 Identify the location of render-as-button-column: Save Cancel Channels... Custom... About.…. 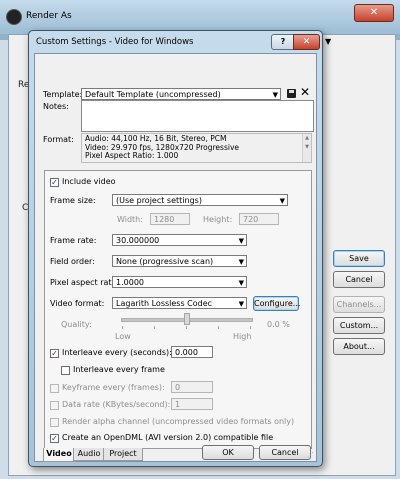
(359, 304).